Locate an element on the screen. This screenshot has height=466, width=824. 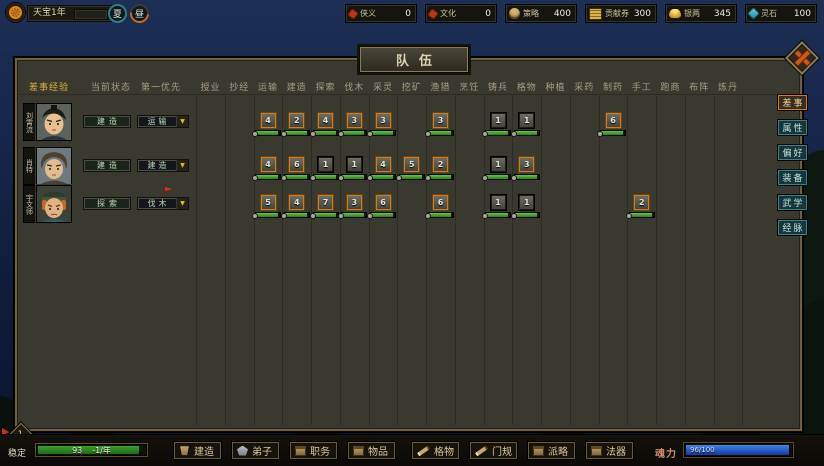
skill-cell-采灵: 6 is located at coordinates (382, 207).